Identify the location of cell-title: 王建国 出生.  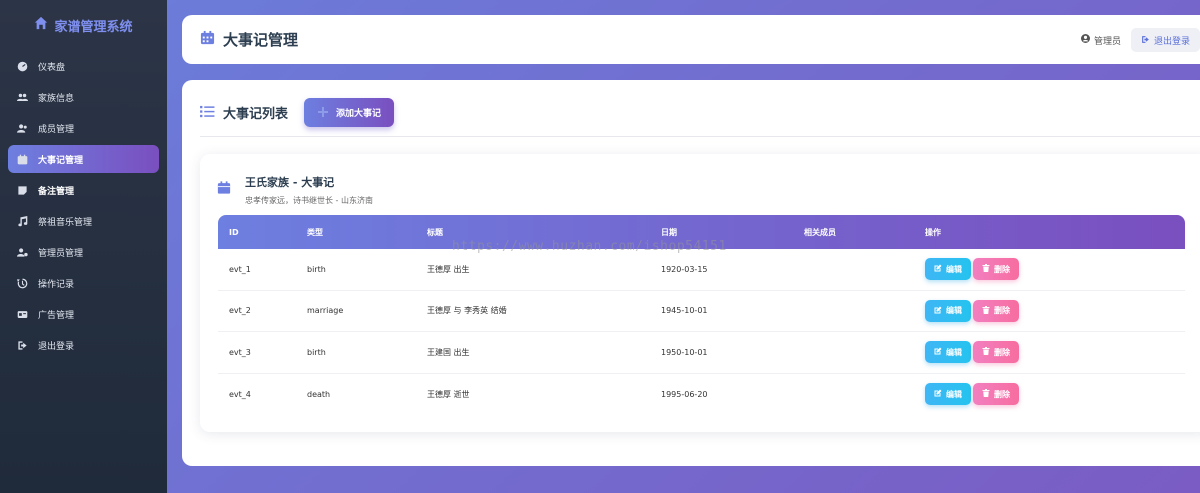
(448, 352).